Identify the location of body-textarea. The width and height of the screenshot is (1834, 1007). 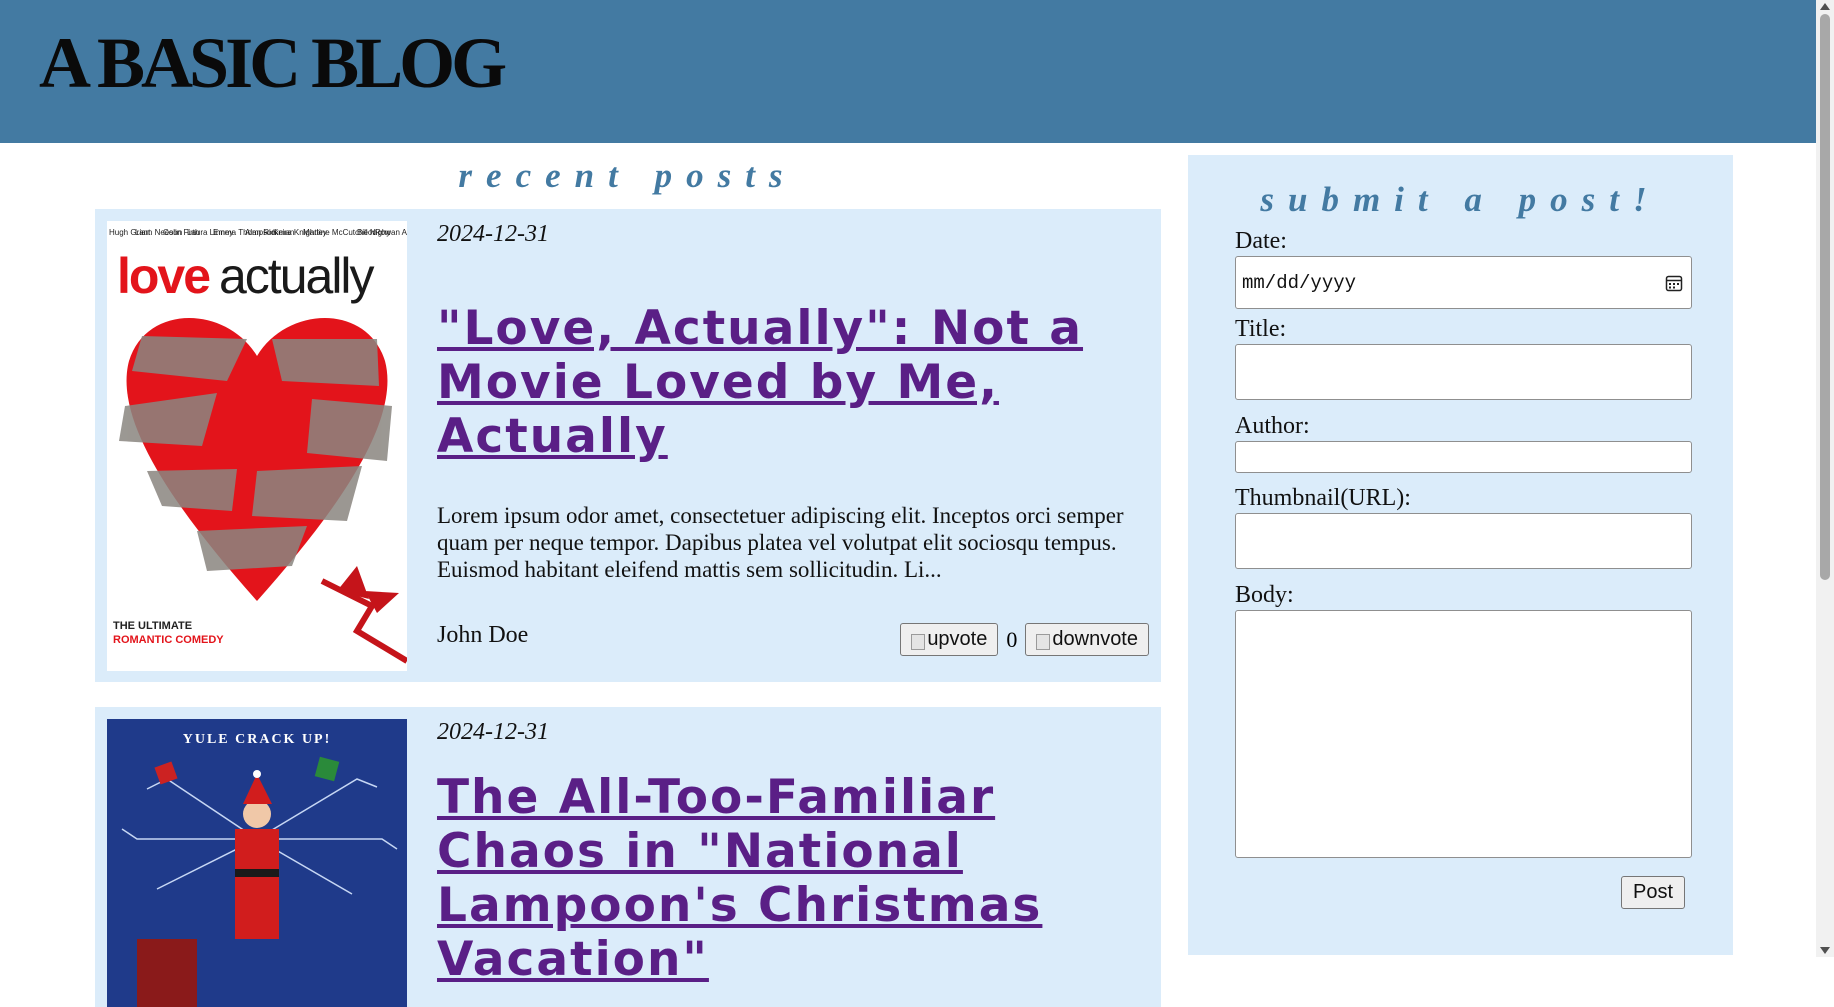
(1463, 734).